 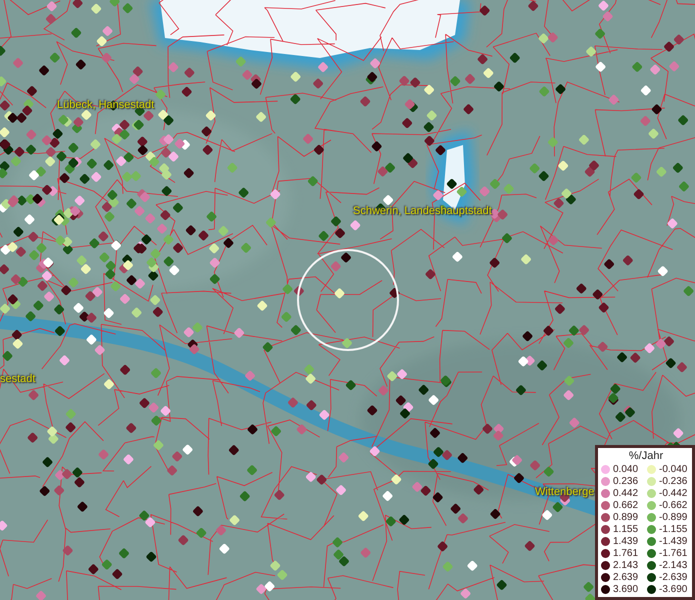 I want to click on legend-value: 1.155, so click(x=625, y=529).